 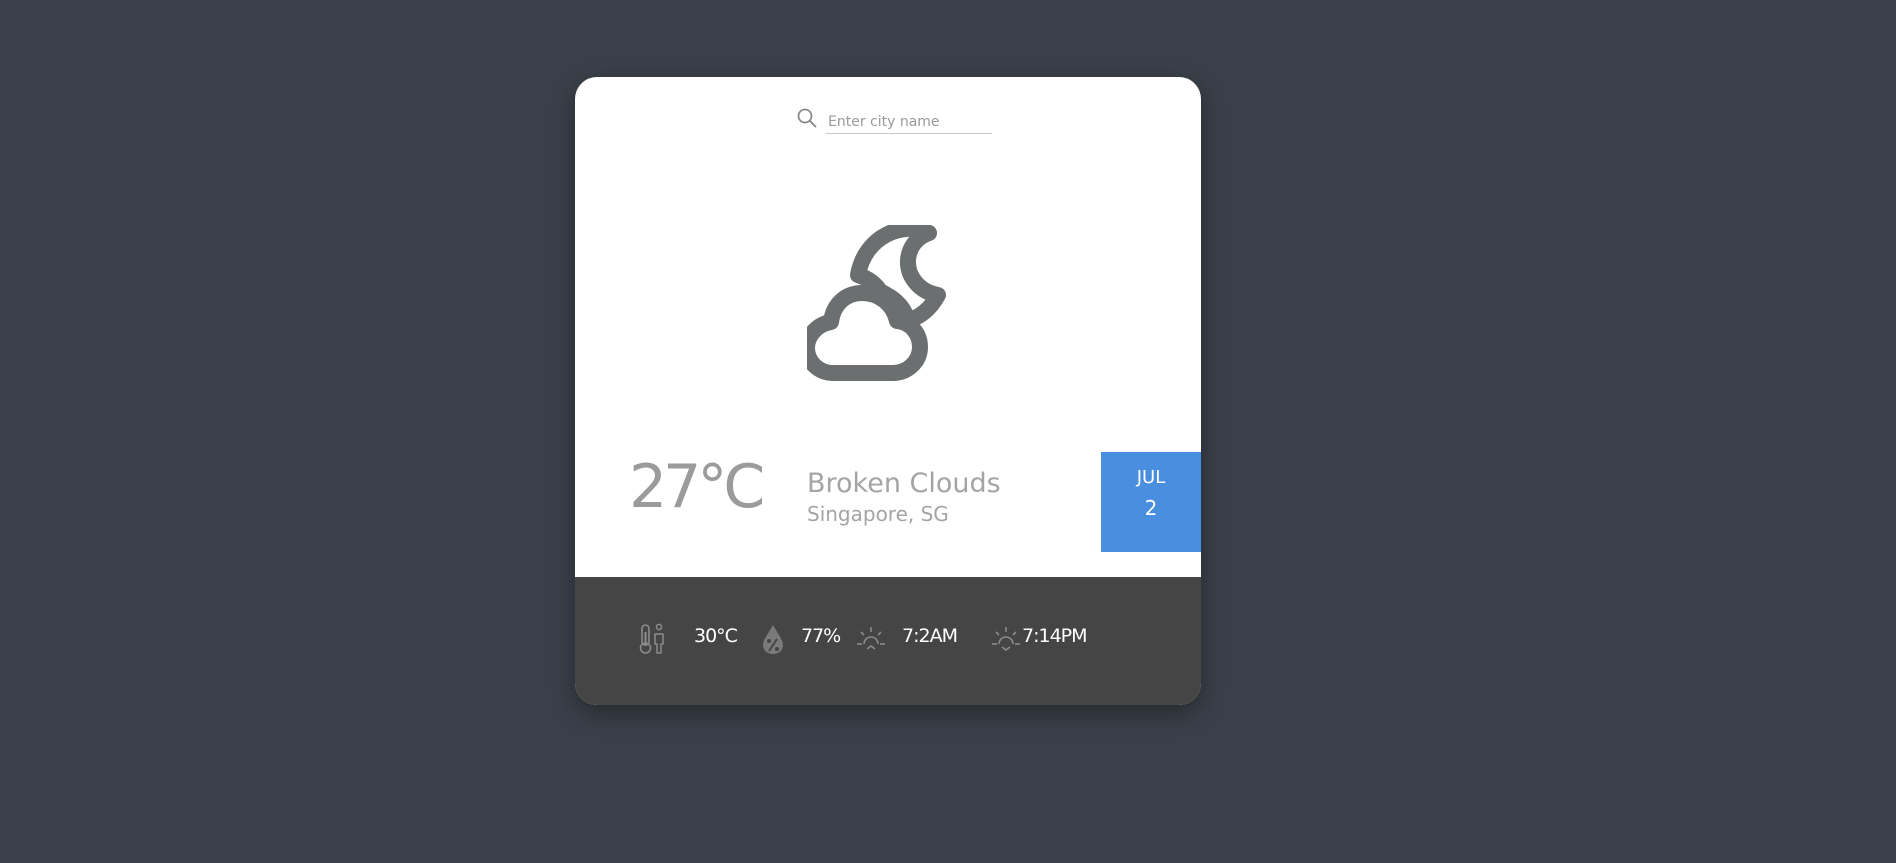 I want to click on feels-like-value: 30°C, so click(x=716, y=636).